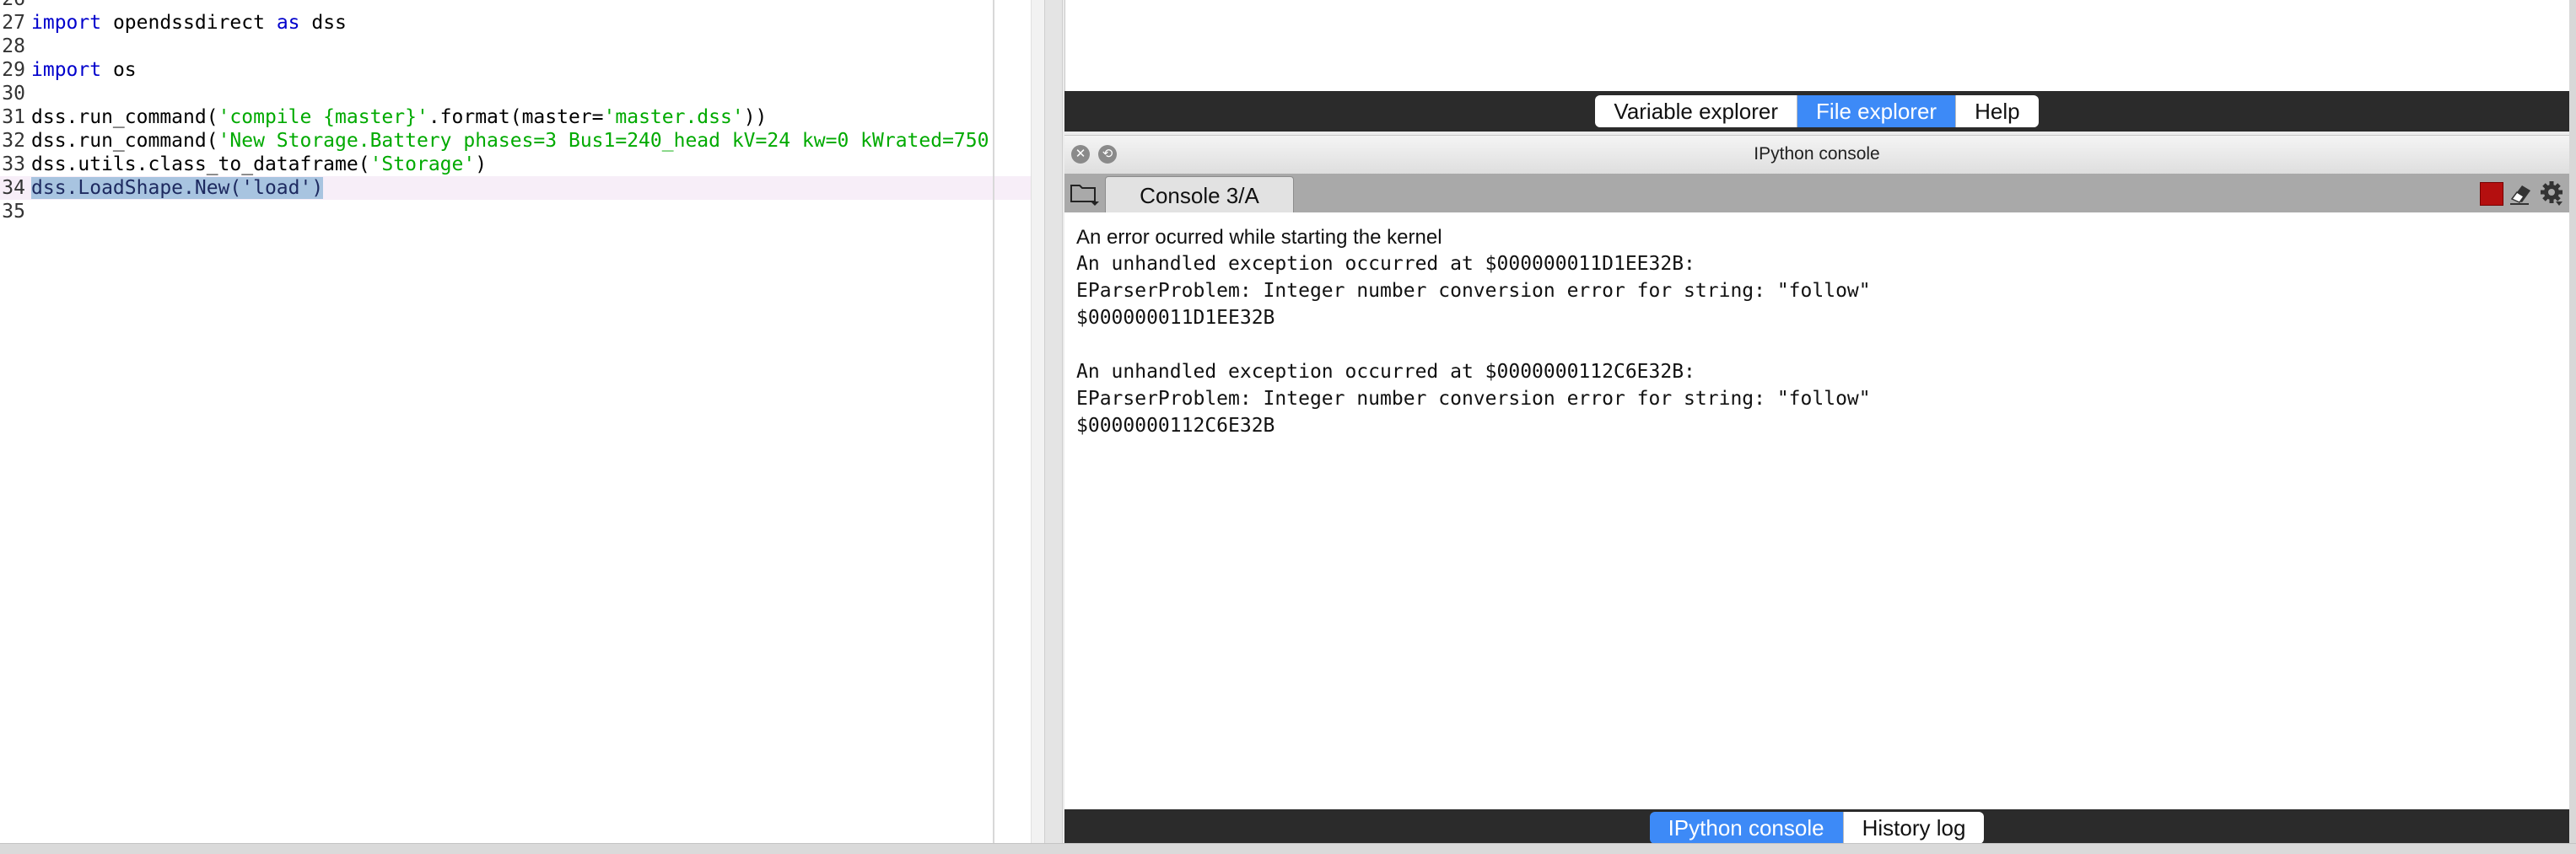  What do you see at coordinates (515, 188) in the screenshot?
I see `code-line: 34 dss.LoadShape.New('load')` at bounding box center [515, 188].